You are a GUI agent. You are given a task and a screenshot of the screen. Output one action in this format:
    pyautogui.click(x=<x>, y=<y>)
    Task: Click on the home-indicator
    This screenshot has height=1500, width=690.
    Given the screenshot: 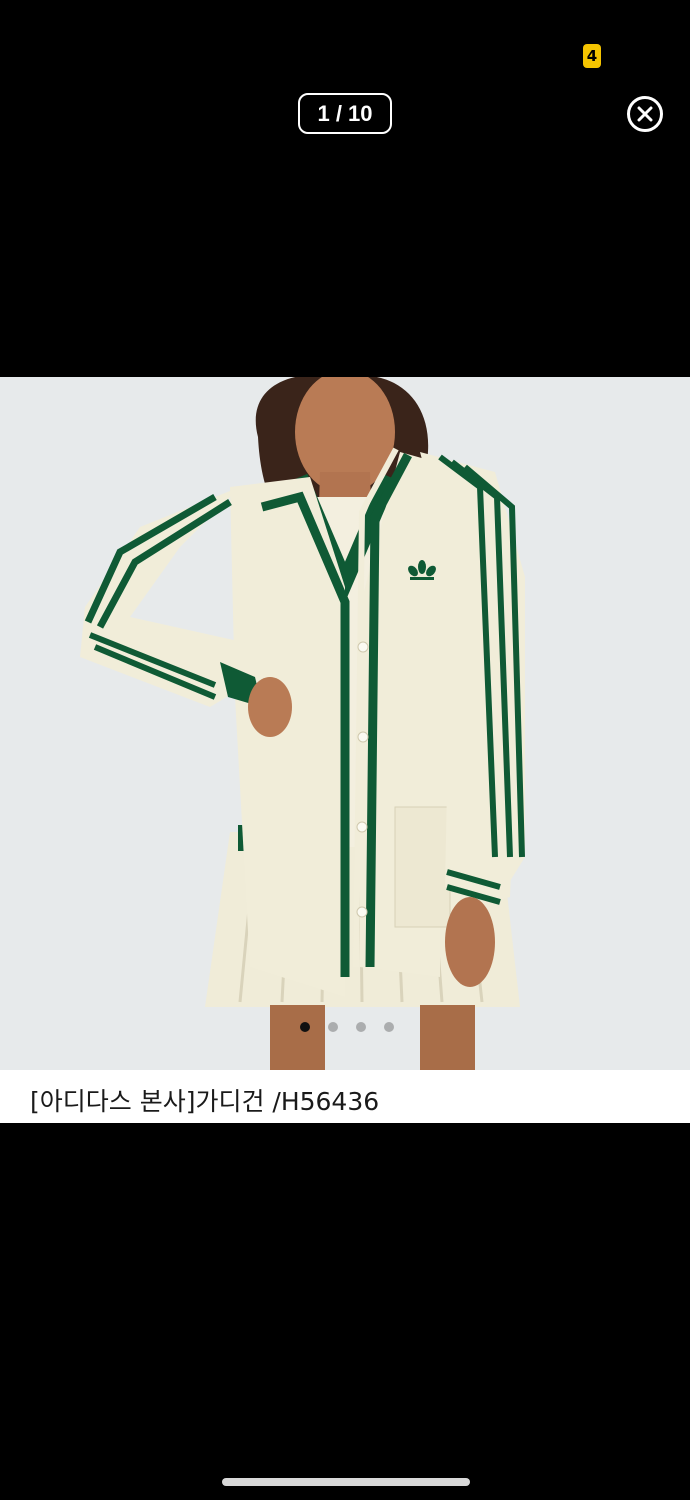 What is the action you would take?
    pyautogui.click(x=346, y=1482)
    